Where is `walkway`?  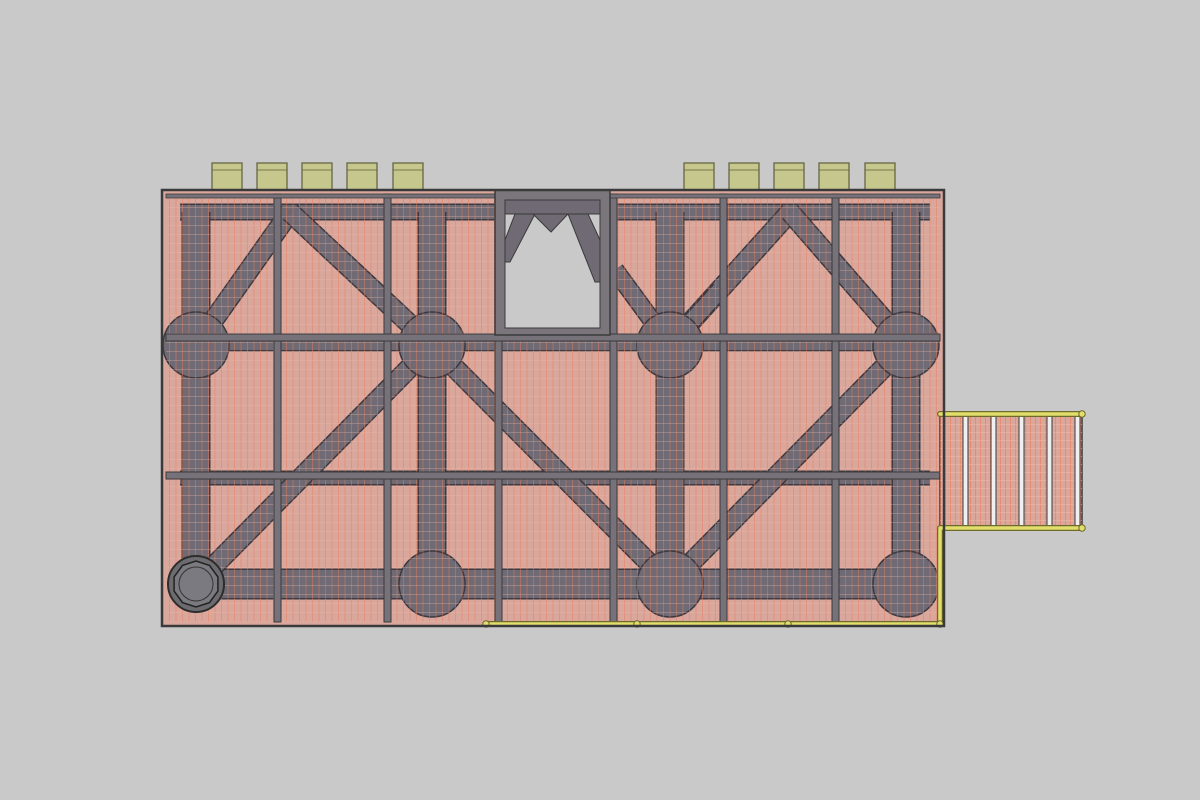 walkway is located at coordinates (1011, 471).